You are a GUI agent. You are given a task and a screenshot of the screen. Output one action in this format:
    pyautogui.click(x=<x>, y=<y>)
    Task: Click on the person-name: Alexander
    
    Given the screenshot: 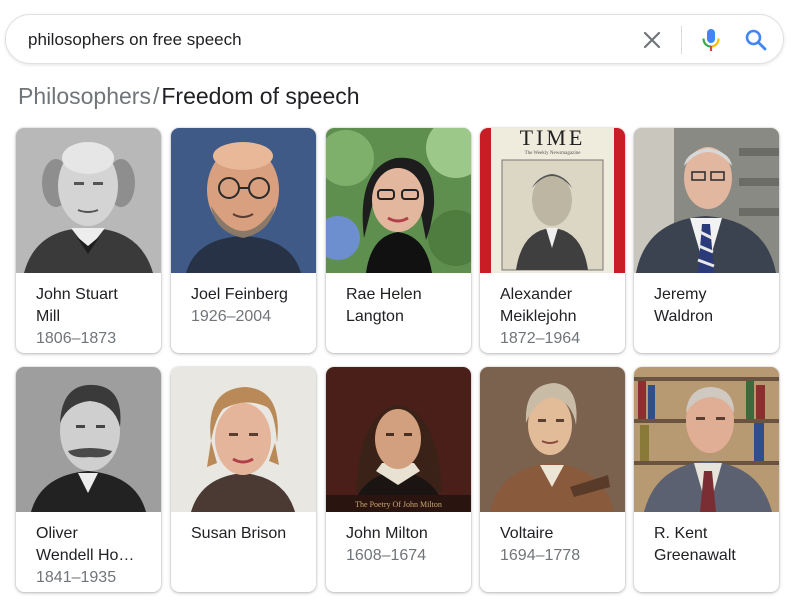 What is the action you would take?
    pyautogui.click(x=536, y=294)
    